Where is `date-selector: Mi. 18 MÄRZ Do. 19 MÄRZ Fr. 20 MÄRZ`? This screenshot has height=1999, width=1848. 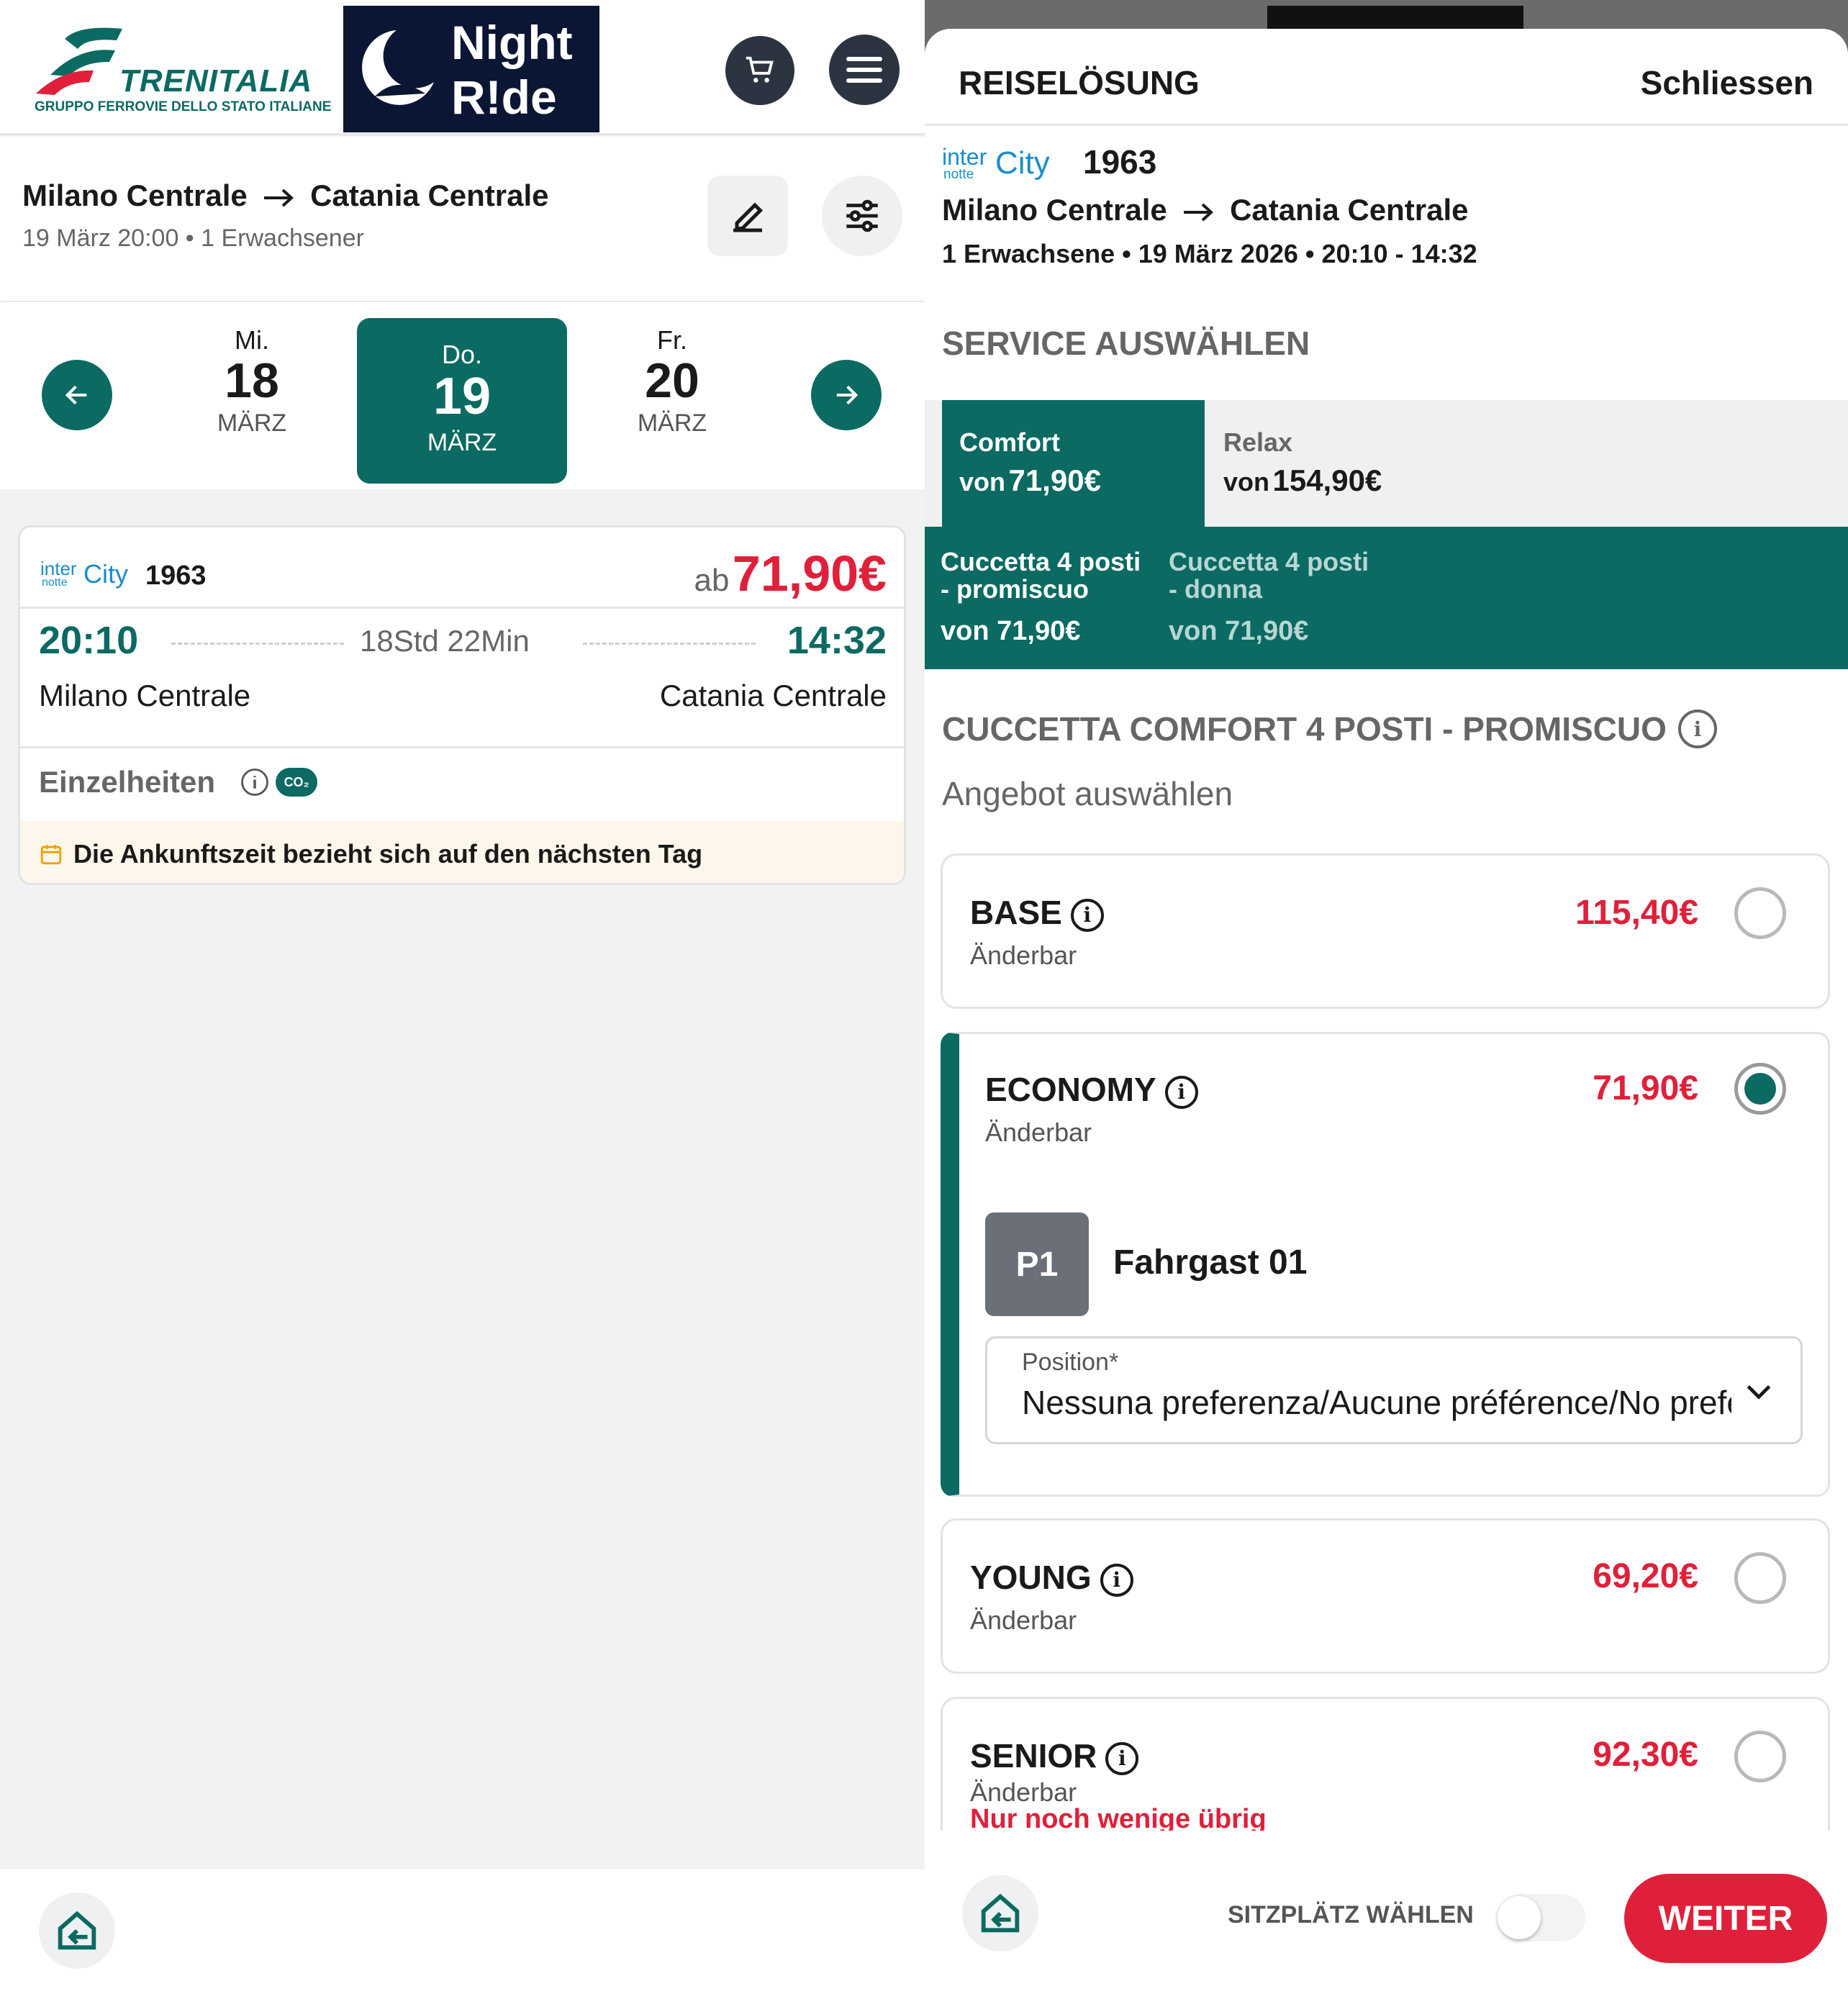
date-selector: Mi. 18 MÄRZ Do. 19 MÄRZ Fr. 20 MÄRZ is located at coordinates (462, 395).